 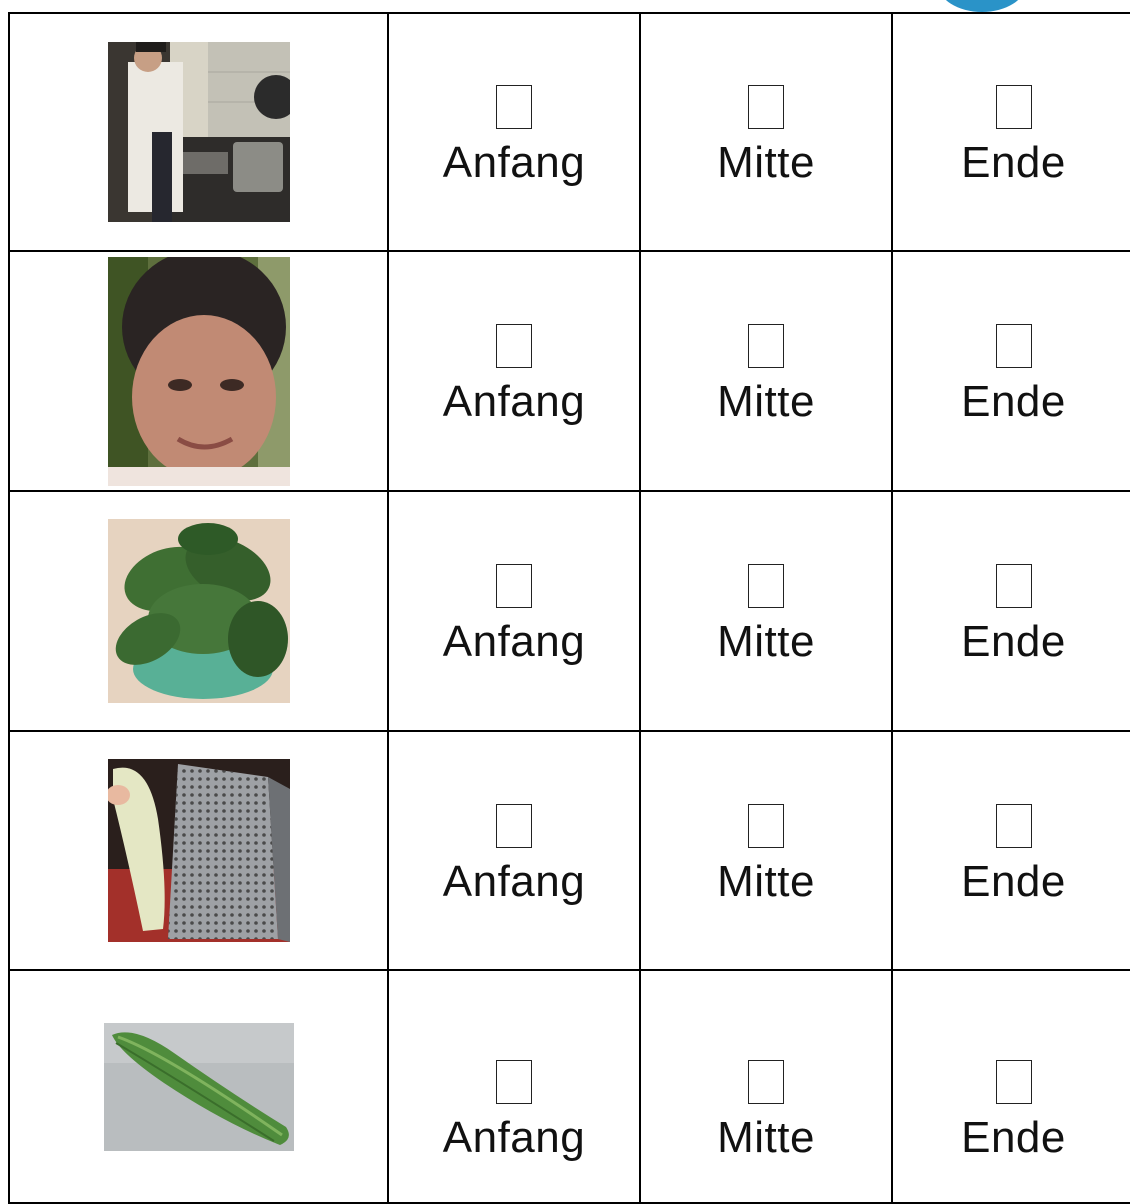 I want to click on corner-badge, so click(x=982, y=6).